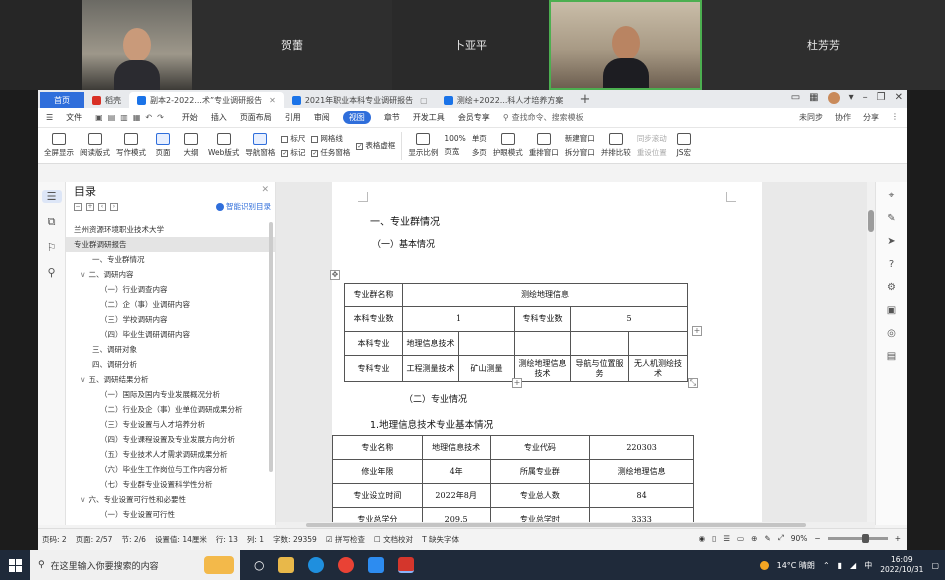 The width and height of the screenshot is (945, 580). What do you see at coordinates (740, 538) in the screenshot?
I see `read-icon: ▭` at bounding box center [740, 538].